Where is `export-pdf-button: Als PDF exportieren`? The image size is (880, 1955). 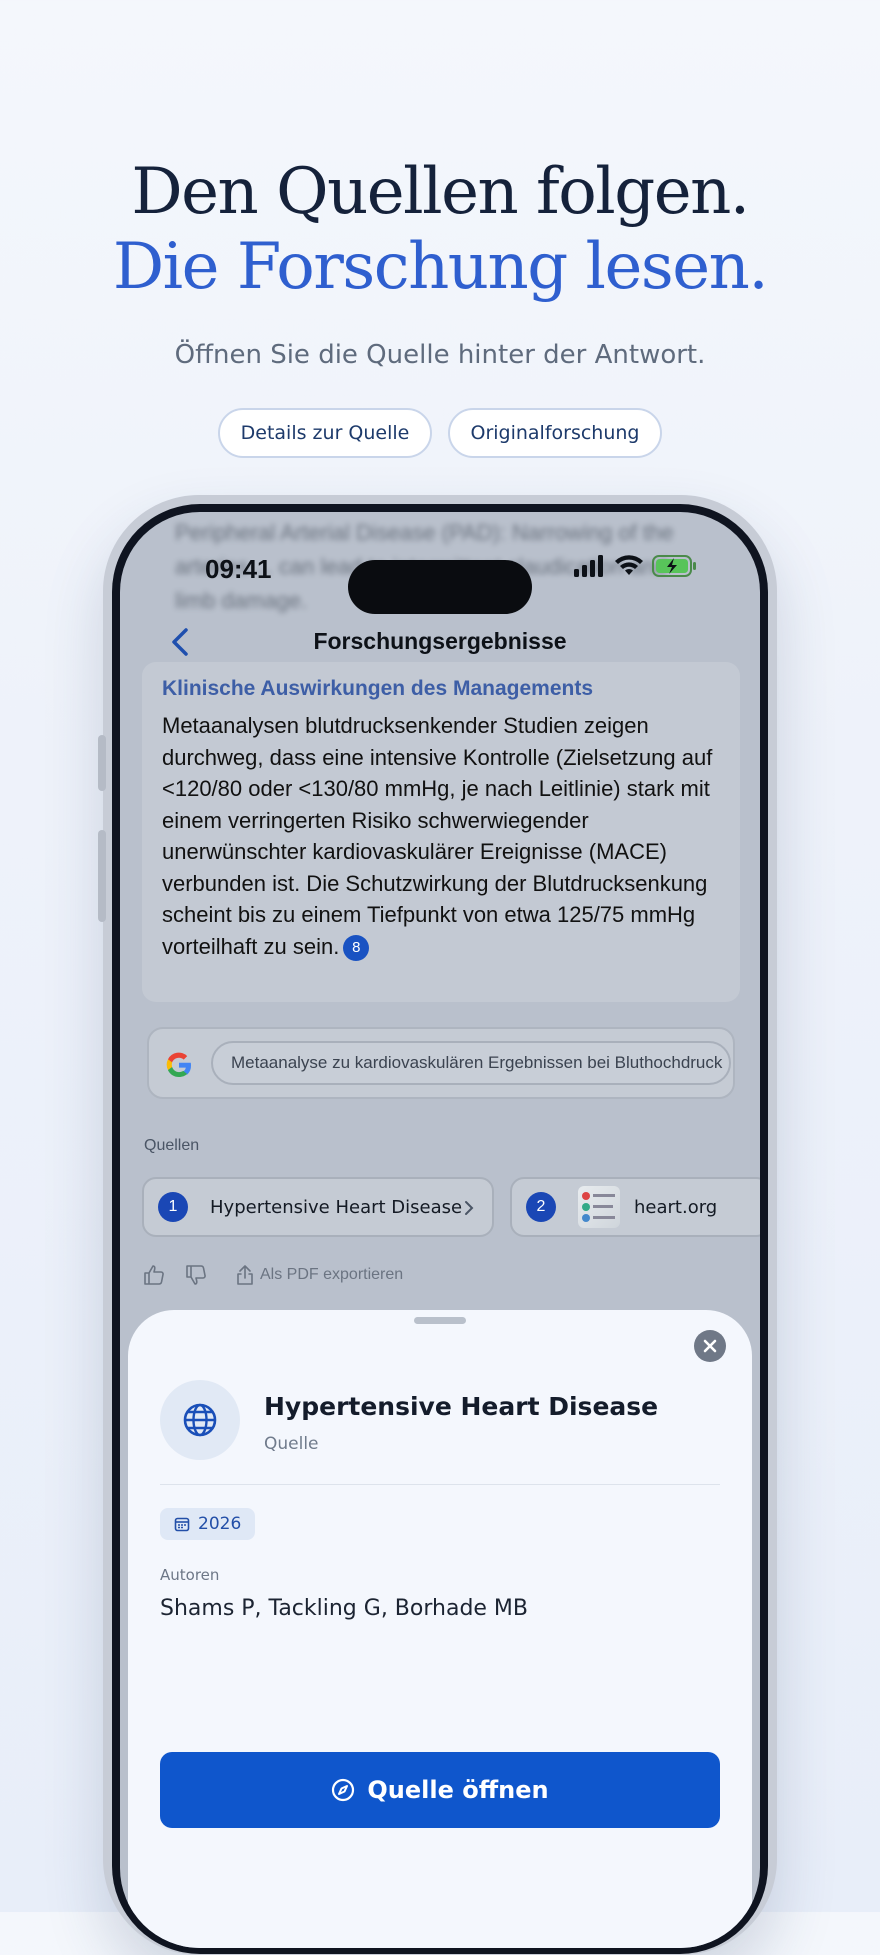
export-pdf-button: Als PDF exportieren is located at coordinates (319, 1275).